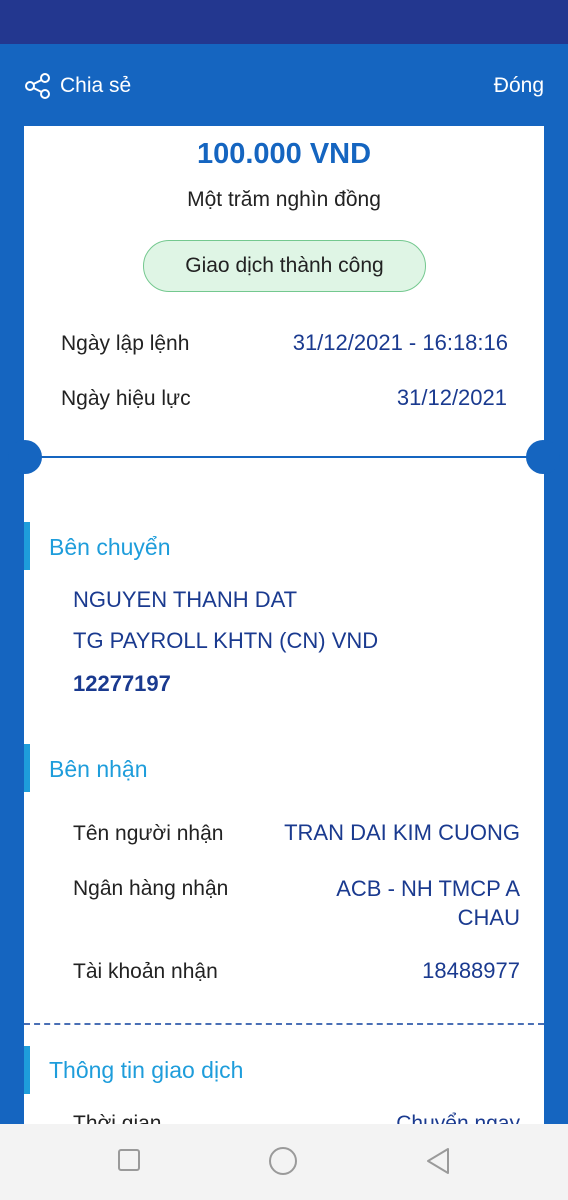 Image resolution: width=568 pixels, height=1200 pixels. What do you see at coordinates (98, 769) in the screenshot?
I see `receiver-section-title: Bên nhận` at bounding box center [98, 769].